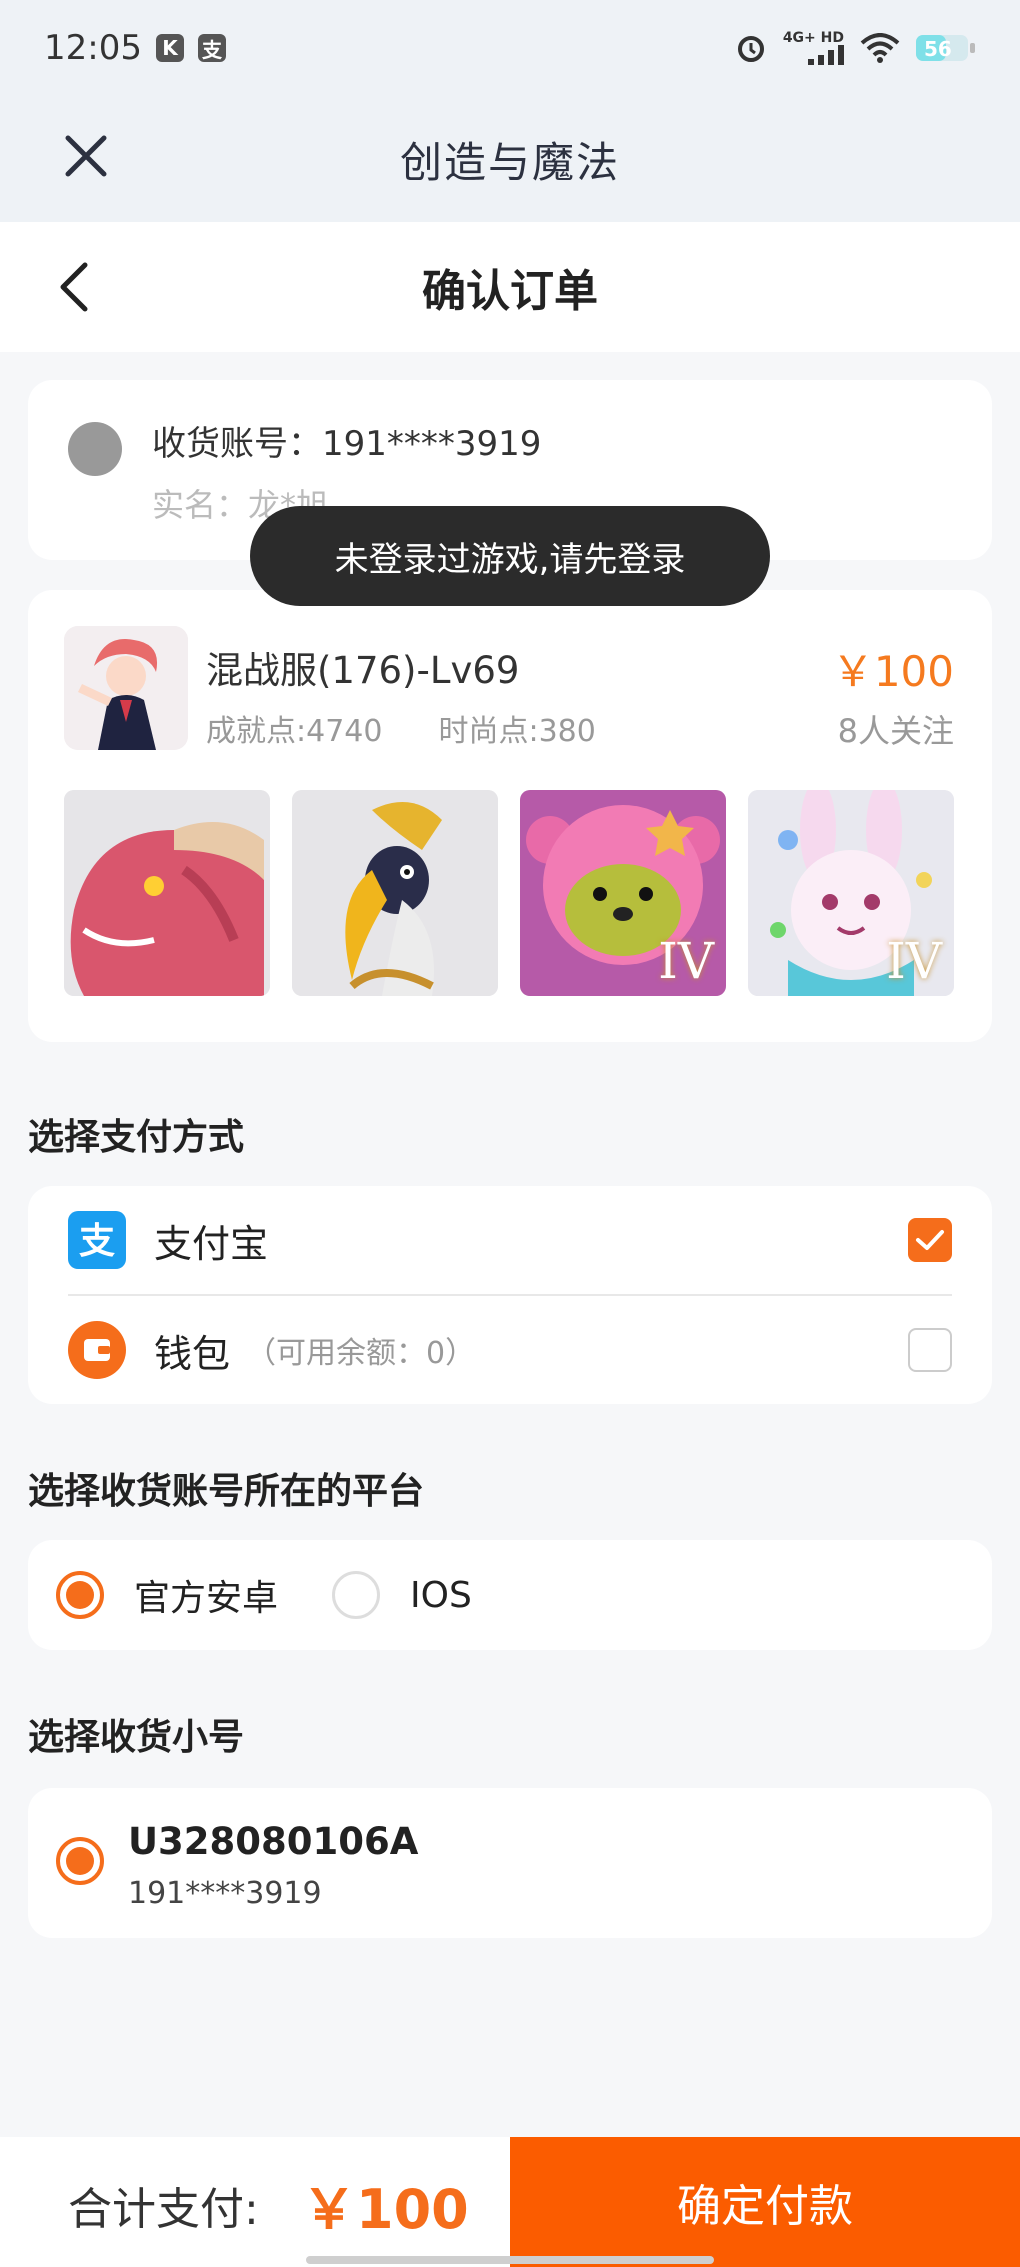  Describe the element at coordinates (509, 162) in the screenshot. I see `app-title: 创造与魔法` at that location.